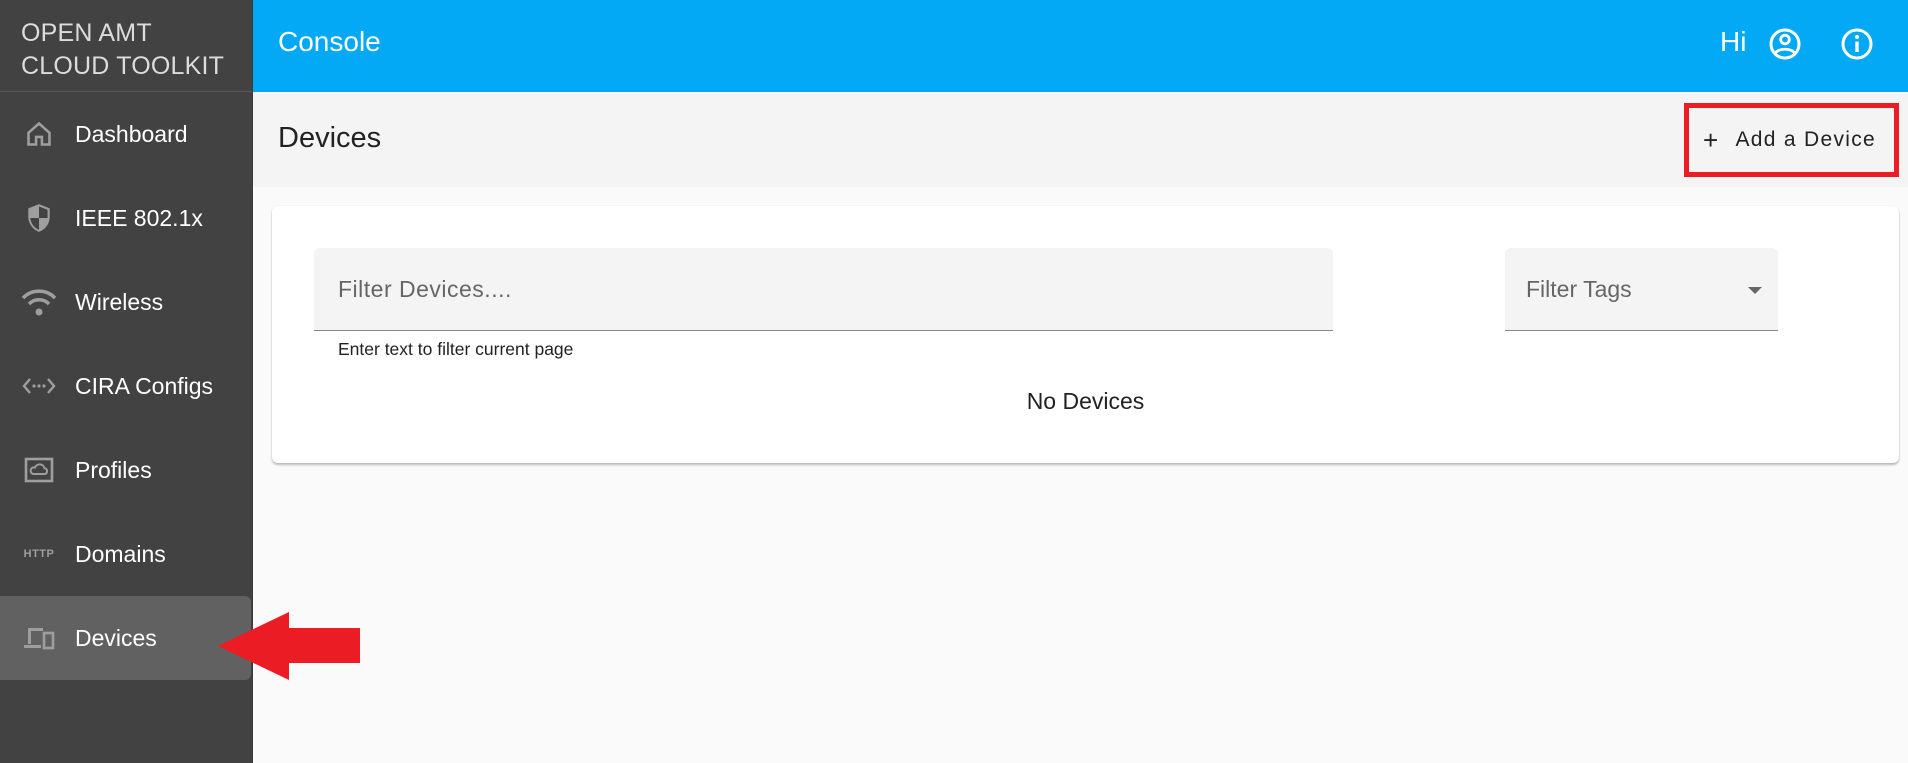  What do you see at coordinates (39, 218) in the screenshot?
I see `shield-icon` at bounding box center [39, 218].